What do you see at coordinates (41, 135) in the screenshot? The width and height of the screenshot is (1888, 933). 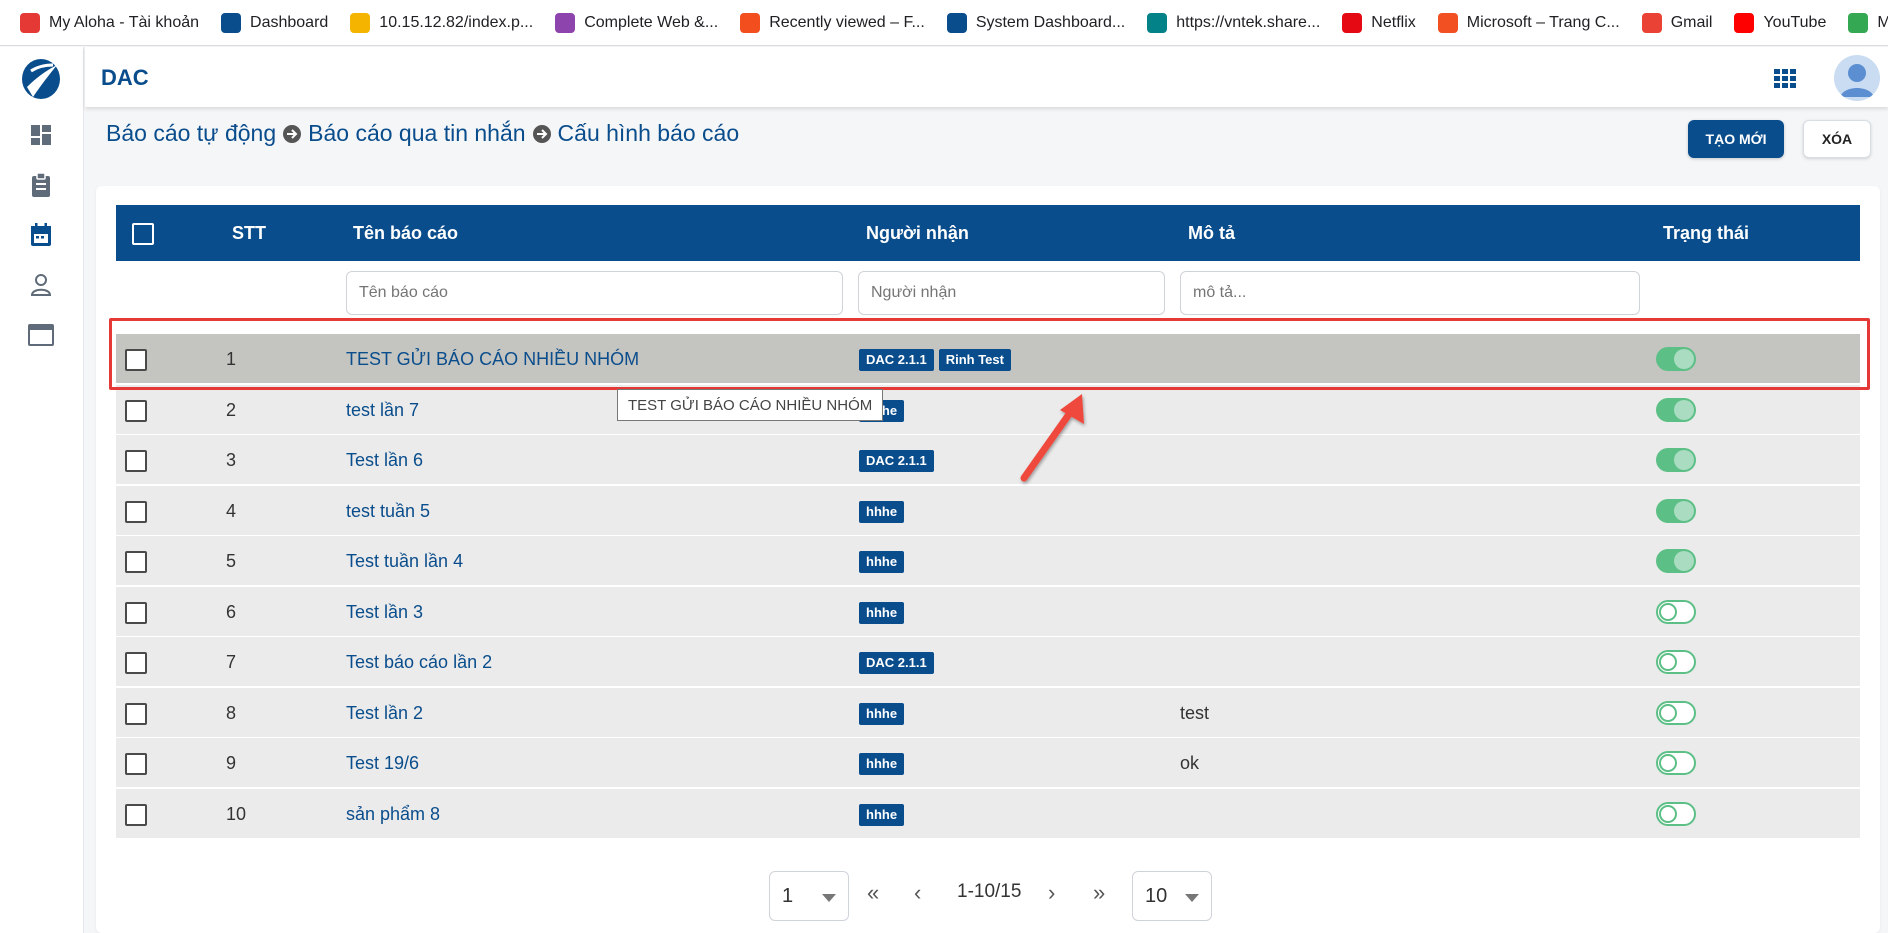 I see `dashboard-icon` at bounding box center [41, 135].